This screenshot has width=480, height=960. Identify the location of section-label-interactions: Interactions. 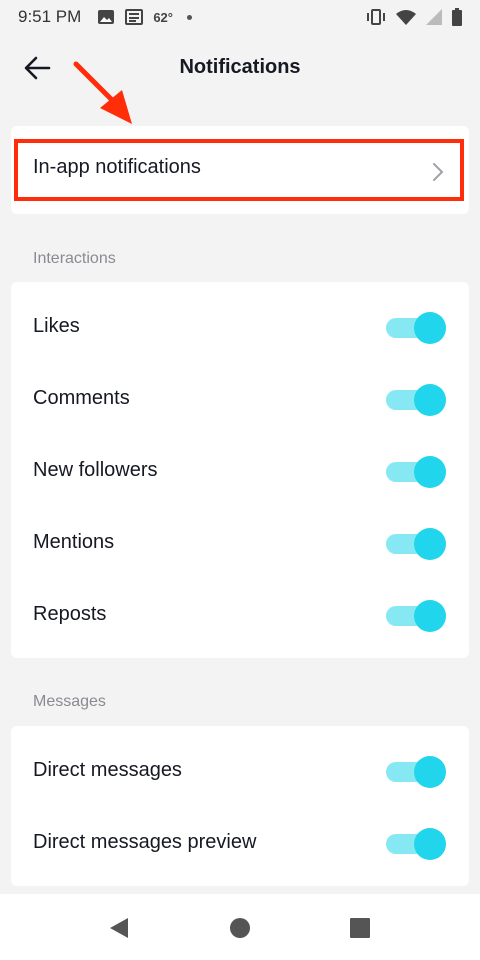
(74, 258).